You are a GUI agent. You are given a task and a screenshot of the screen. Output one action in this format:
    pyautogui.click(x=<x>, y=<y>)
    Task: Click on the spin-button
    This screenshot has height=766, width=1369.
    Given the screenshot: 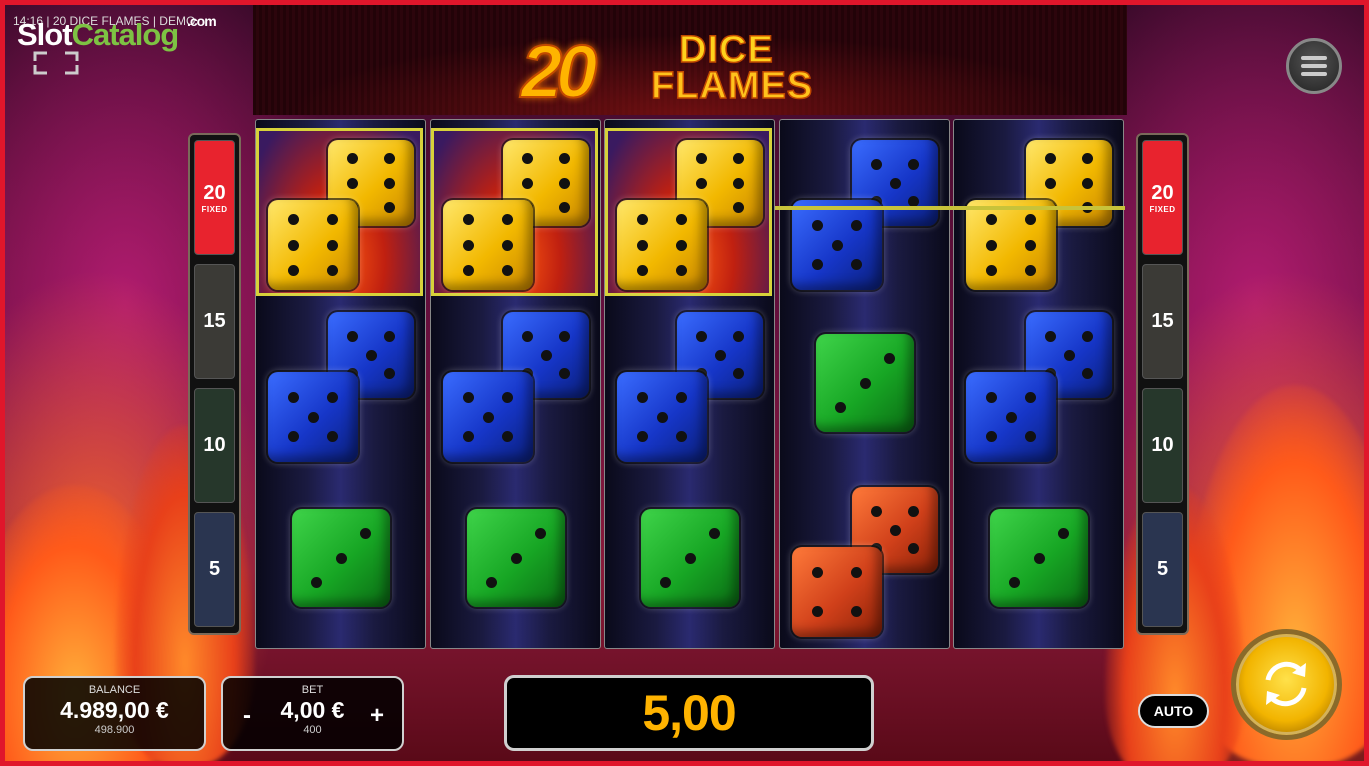 What is the action you would take?
    pyautogui.click(x=1286, y=684)
    